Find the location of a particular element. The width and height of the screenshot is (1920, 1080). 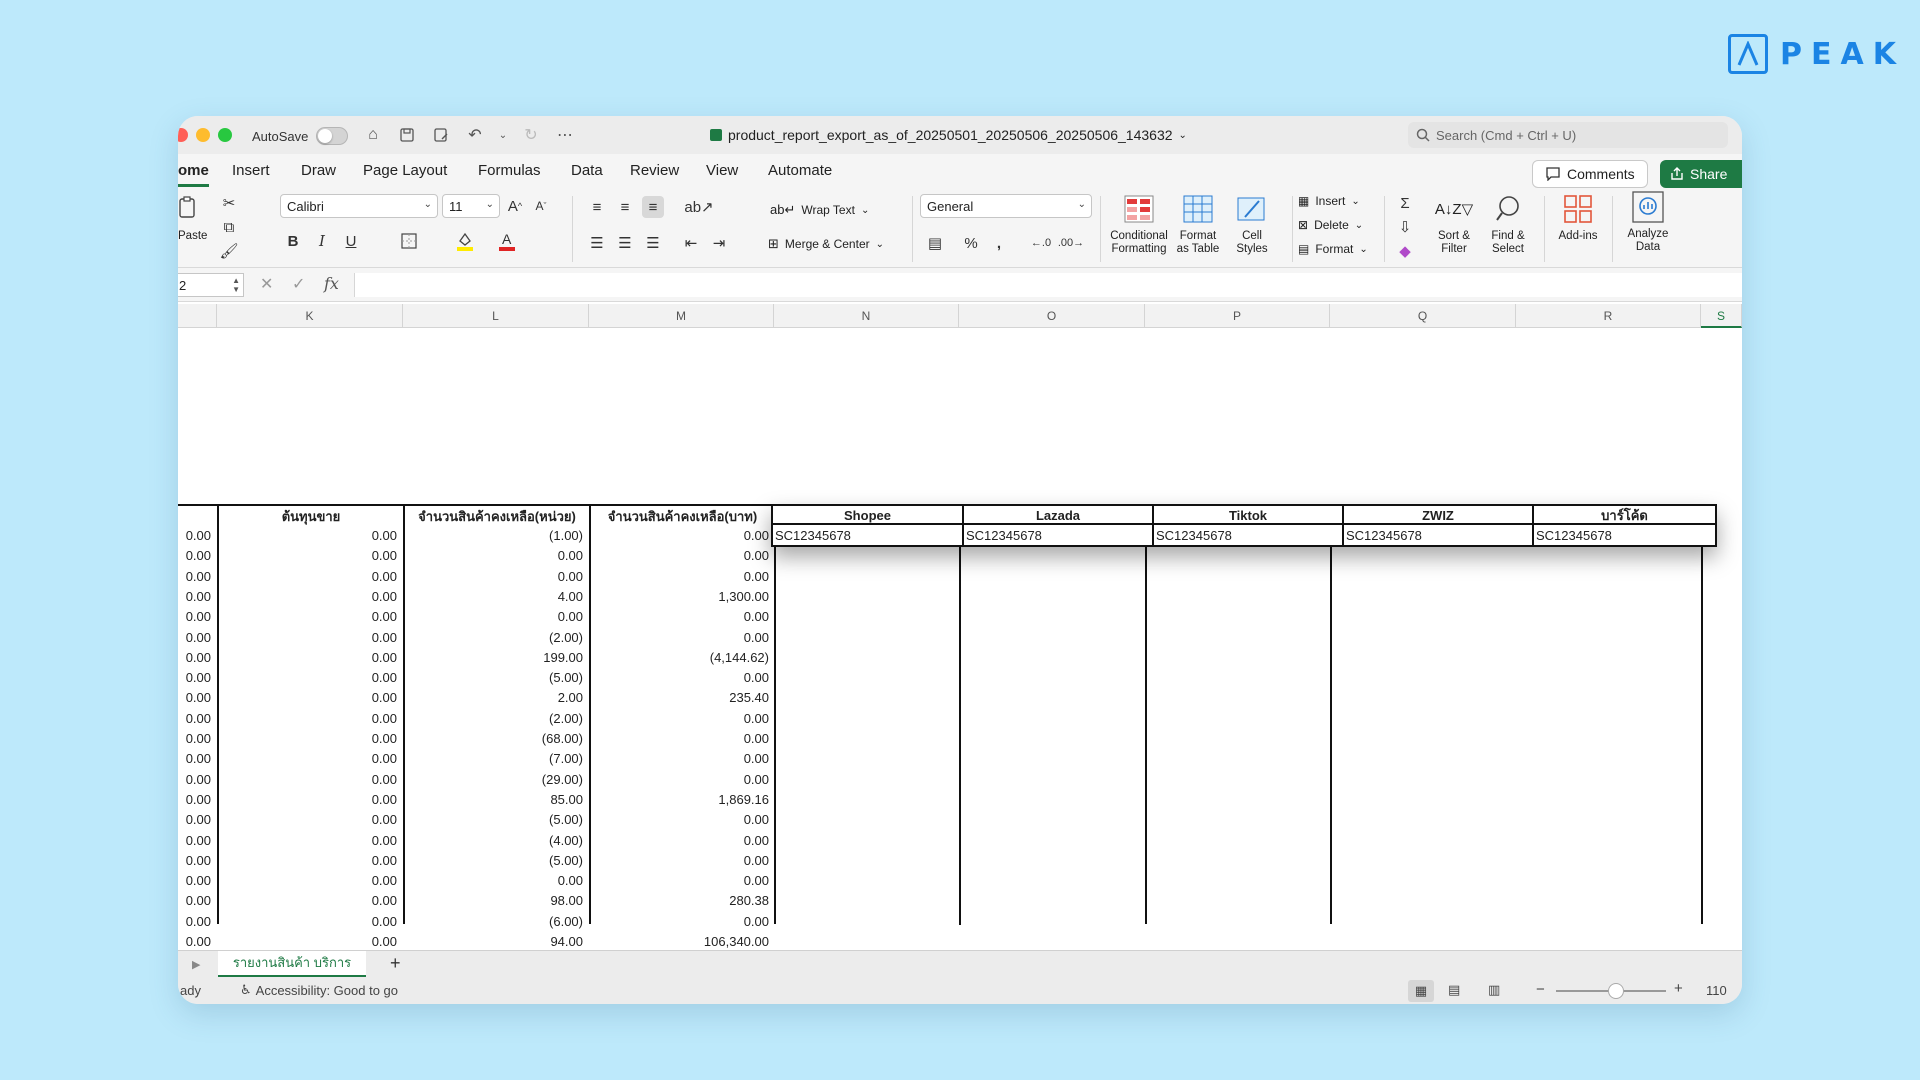

home-icon: ⌂ is located at coordinates (373, 135).